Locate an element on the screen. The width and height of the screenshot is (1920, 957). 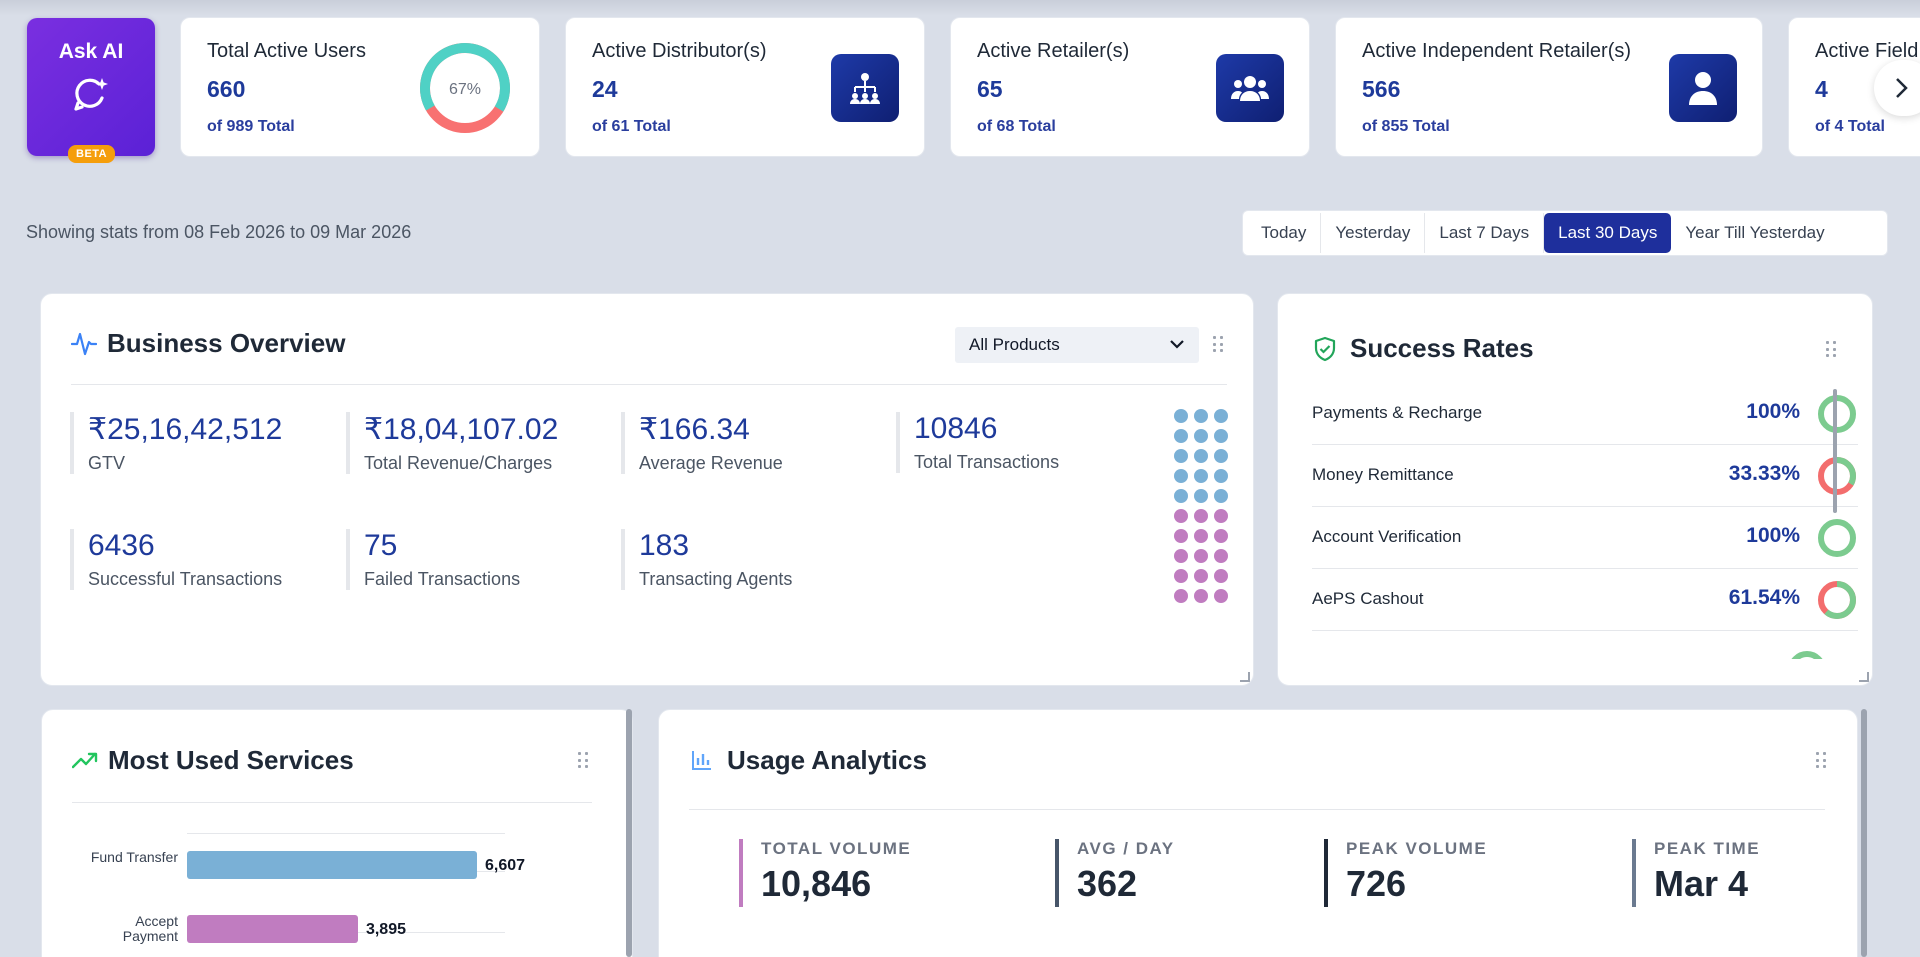
active-users-donut: 67% is located at coordinates (465, 88).